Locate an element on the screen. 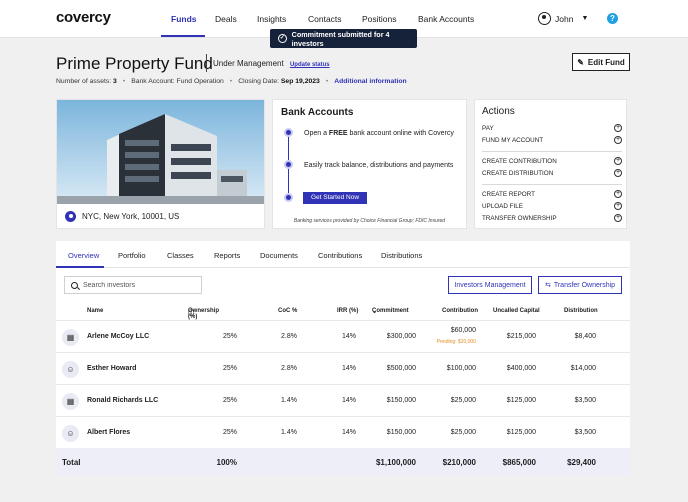 Image resolution: width=688 pixels, height=502 pixels. tab-classes: Classes is located at coordinates (180, 255).